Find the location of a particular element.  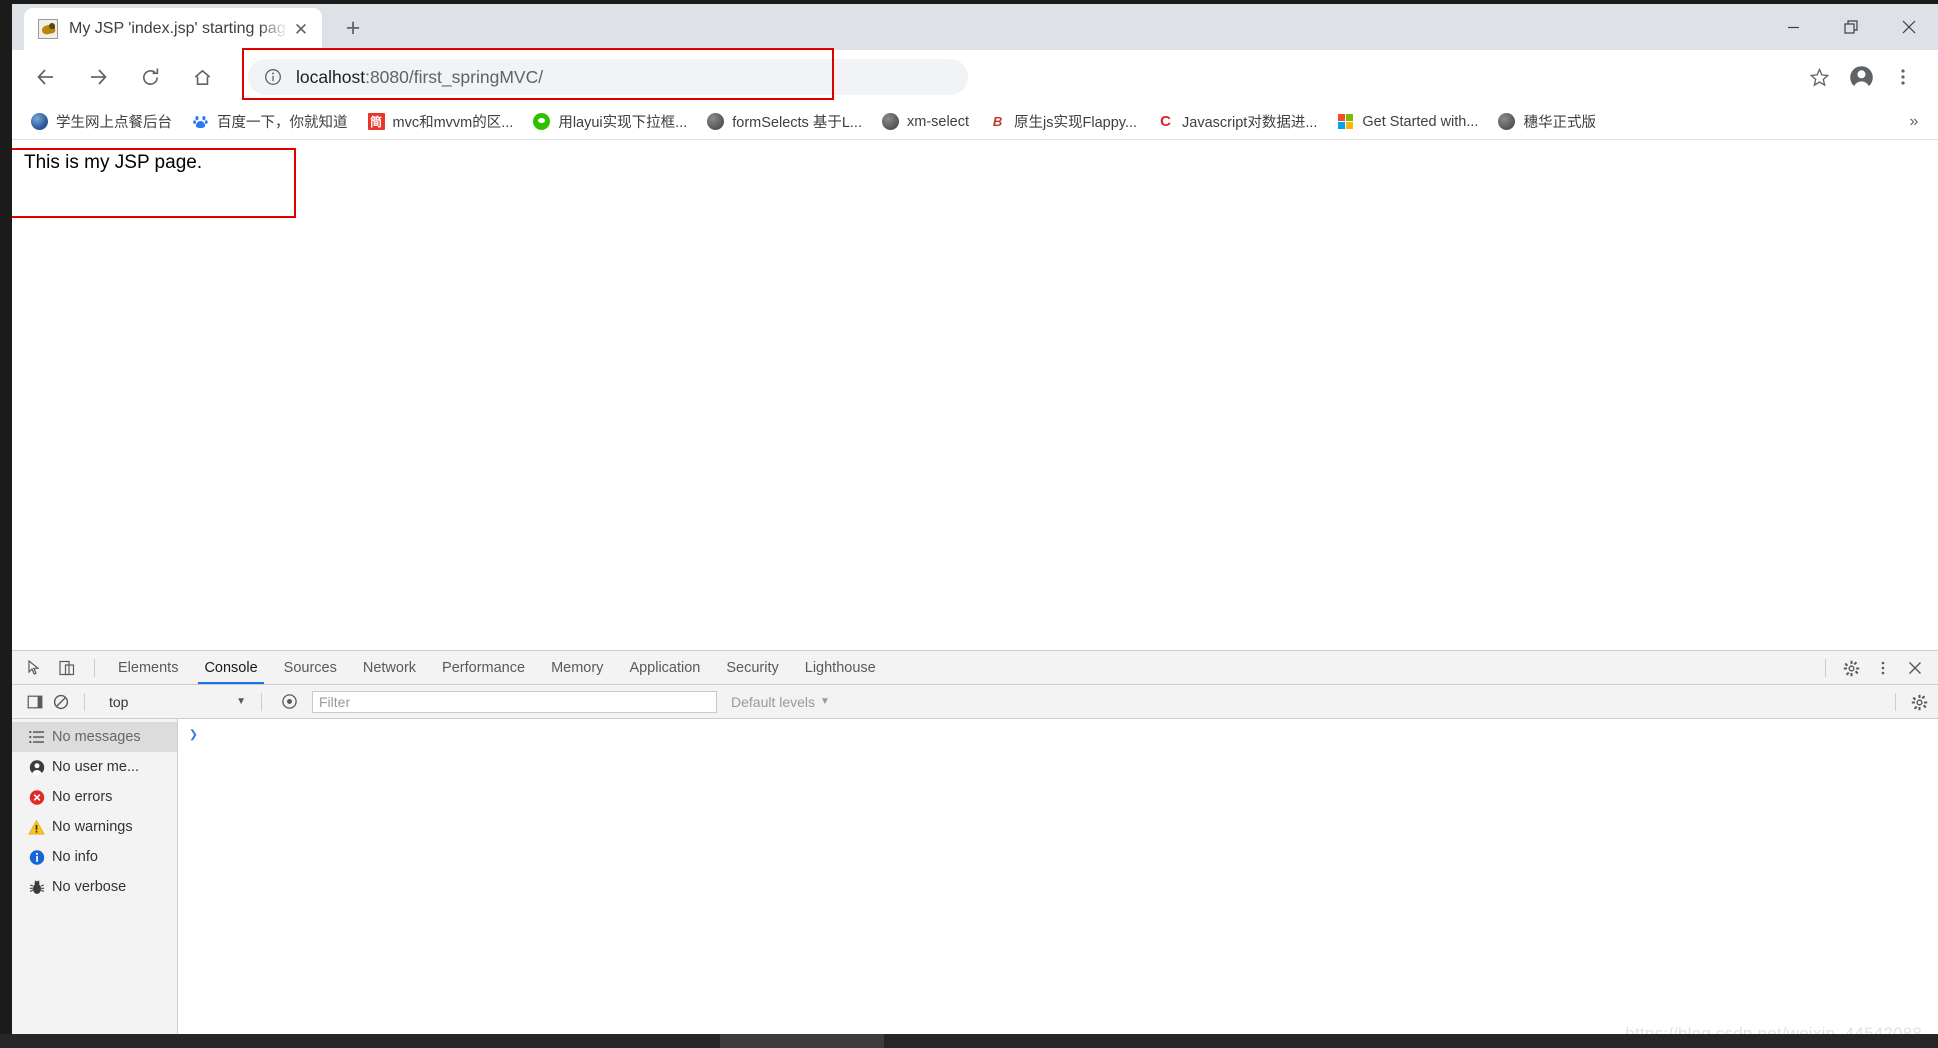

console-sidebar-label: No warnings is located at coordinates (92, 827).